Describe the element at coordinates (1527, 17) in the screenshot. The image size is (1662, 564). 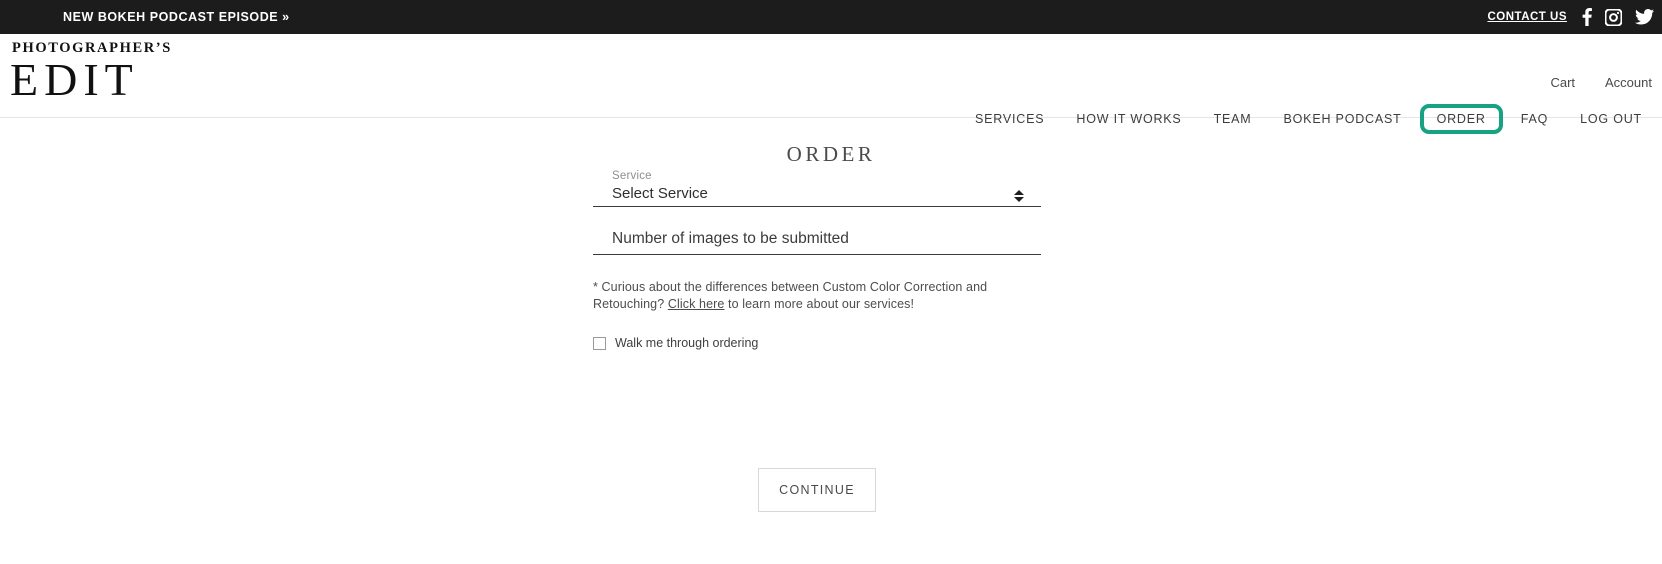
I see `contact-us-link: CONTACT US` at that location.